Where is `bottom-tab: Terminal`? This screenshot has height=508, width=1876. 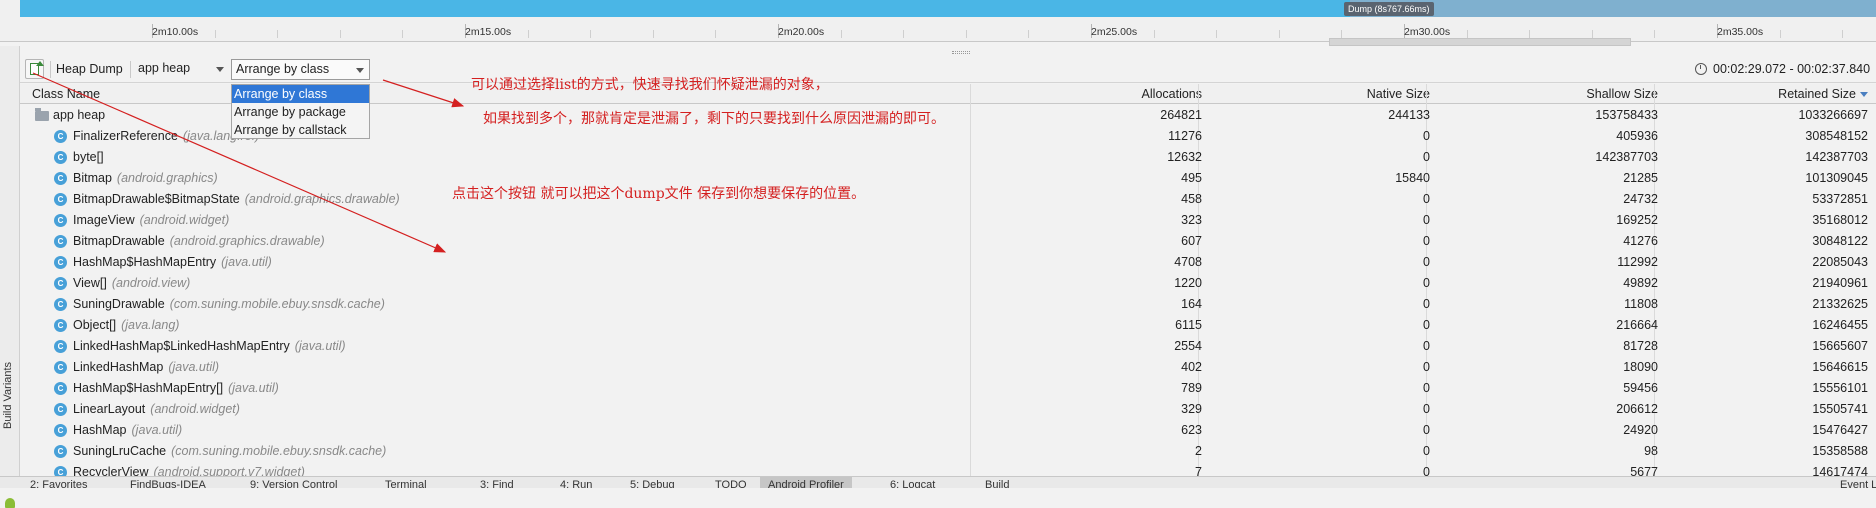
bottom-tab: Terminal is located at coordinates (406, 482).